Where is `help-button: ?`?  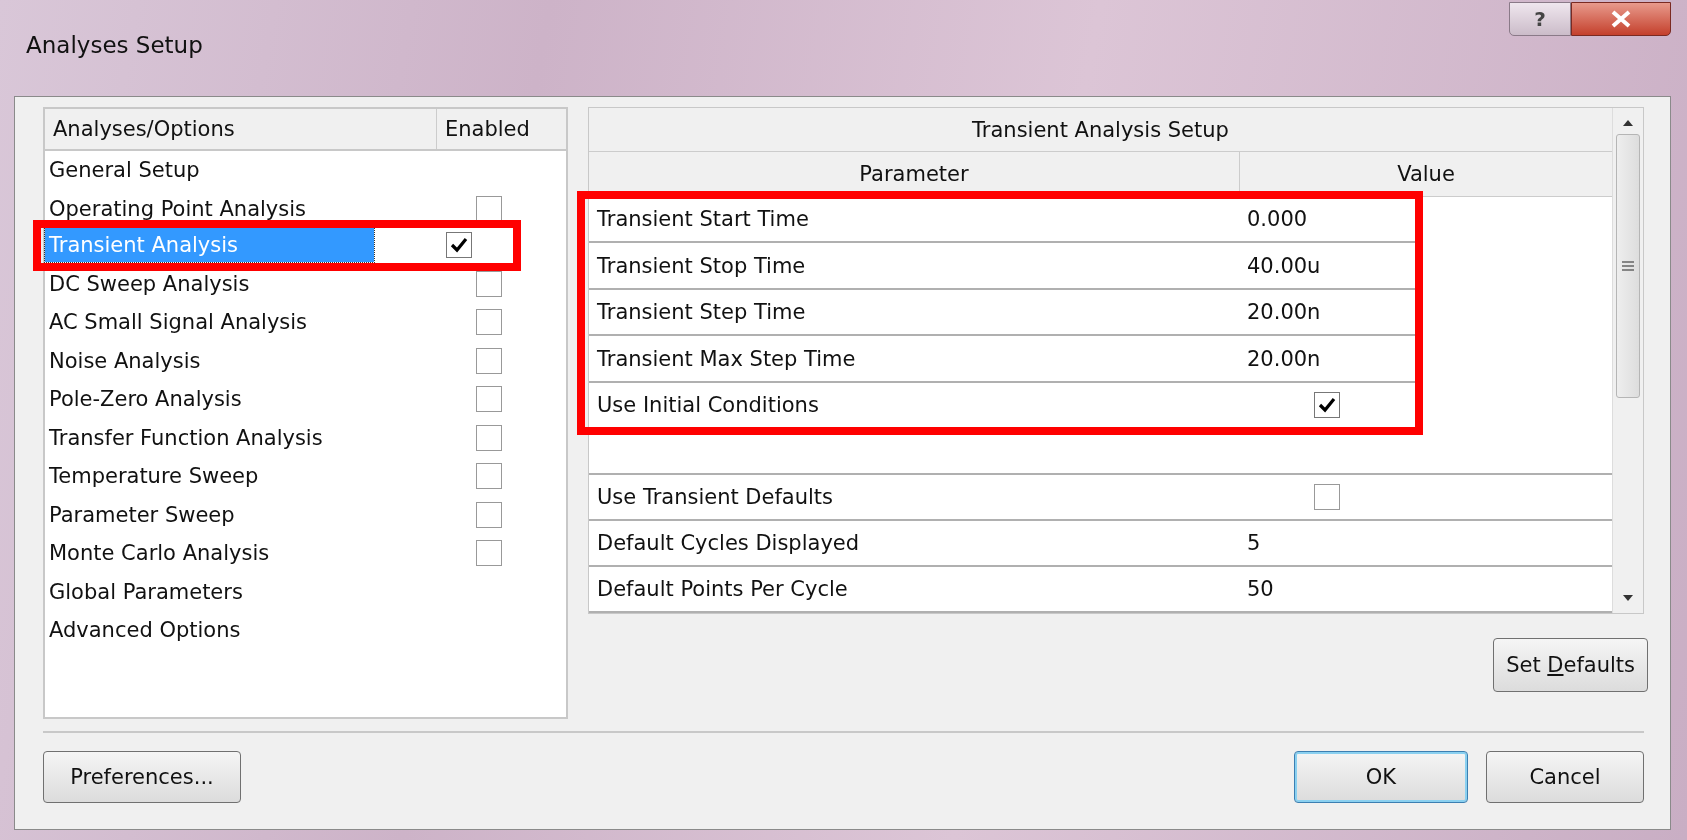
help-button: ? is located at coordinates (1540, 19).